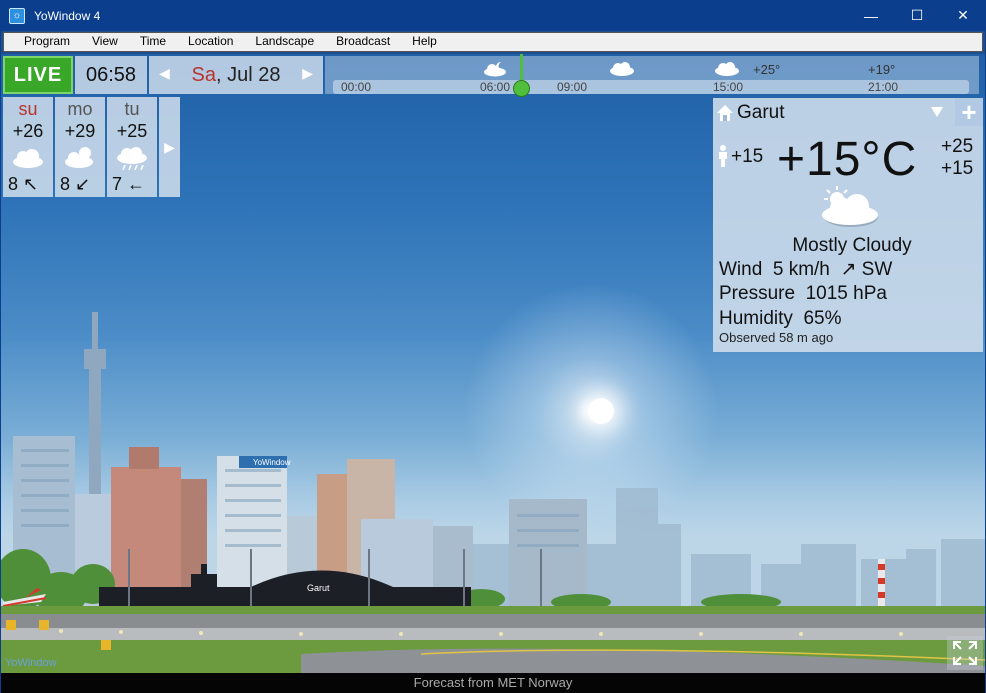 This screenshot has height=693, width=986. Describe the element at coordinates (153, 42) in the screenshot. I see `menu-time: Time` at that location.